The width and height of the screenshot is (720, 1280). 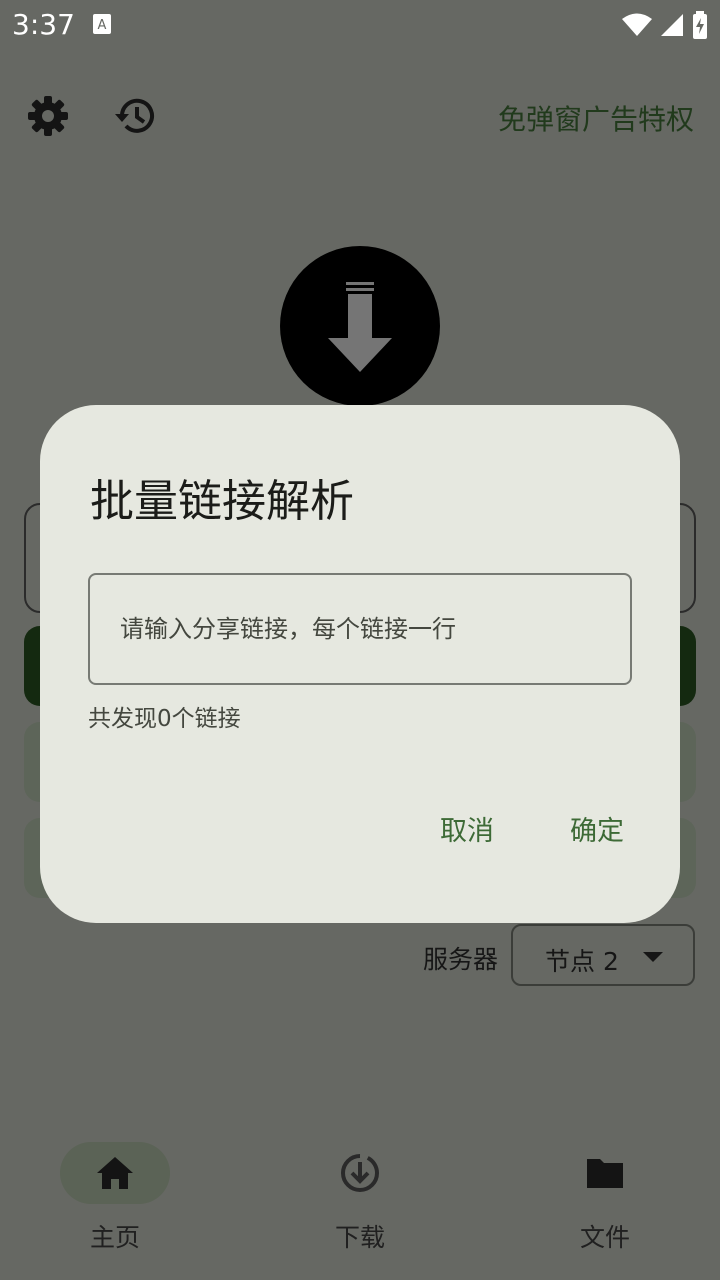 I want to click on server-label: 服务器, so click(x=460, y=959).